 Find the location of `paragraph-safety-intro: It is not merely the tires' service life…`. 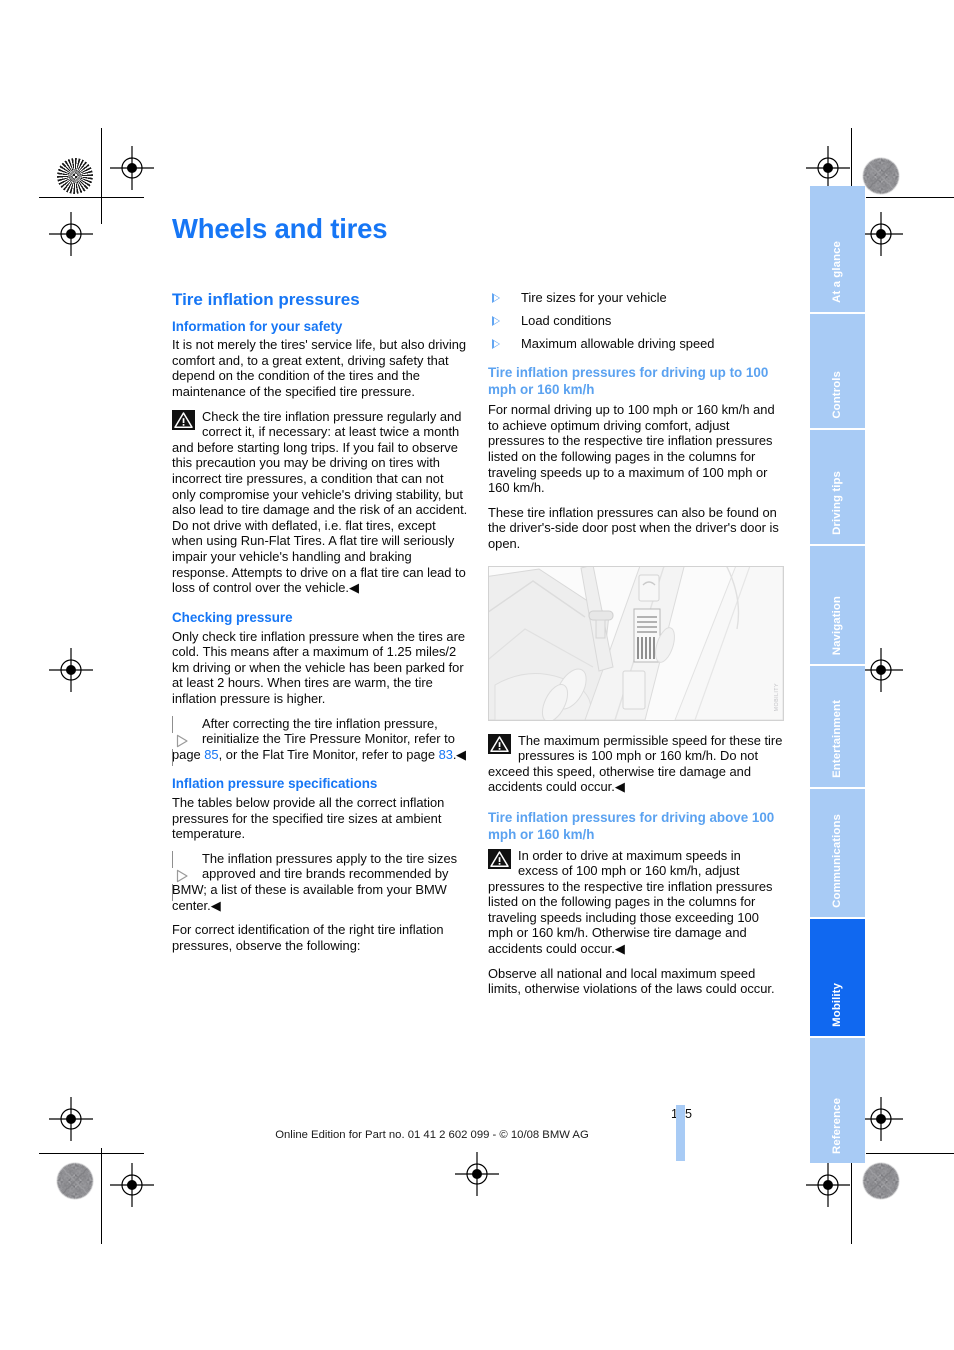

paragraph-safety-intro: It is not merely the tires' service life… is located at coordinates (319, 368).